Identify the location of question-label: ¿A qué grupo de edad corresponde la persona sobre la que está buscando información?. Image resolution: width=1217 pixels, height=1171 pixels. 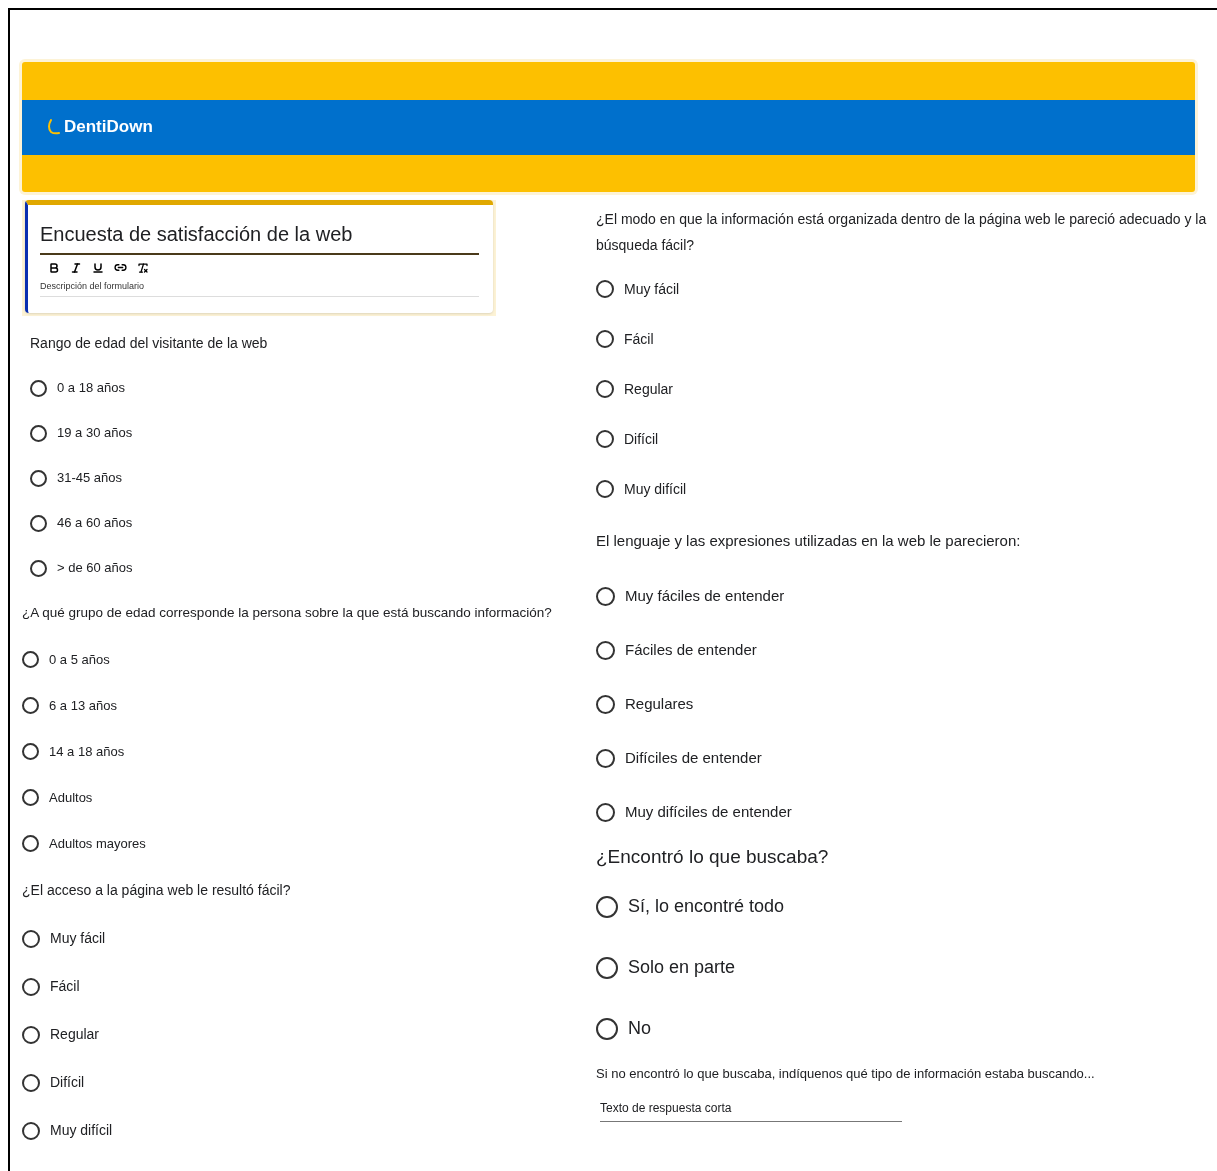
(287, 613).